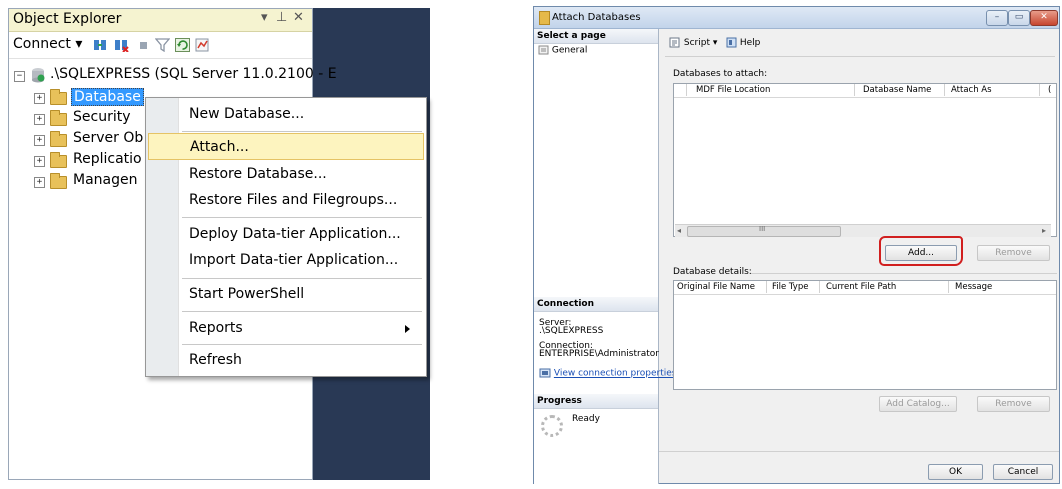  Describe the element at coordinates (193, 74) in the screenshot. I see `server-label: .\SQLEXPRESS (SQL Server 11.0.2100 - E` at that location.